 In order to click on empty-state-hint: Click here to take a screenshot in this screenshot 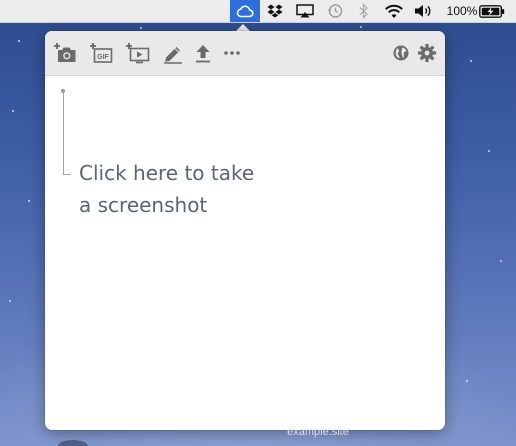, I will do `click(209, 189)`.